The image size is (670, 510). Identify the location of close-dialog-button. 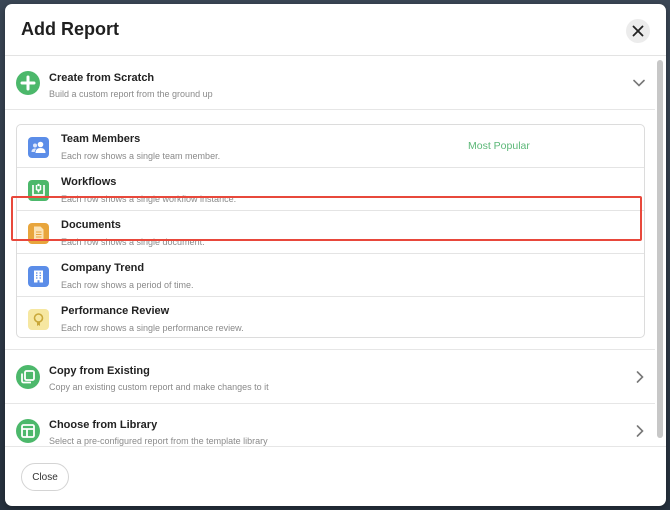
(638, 31).